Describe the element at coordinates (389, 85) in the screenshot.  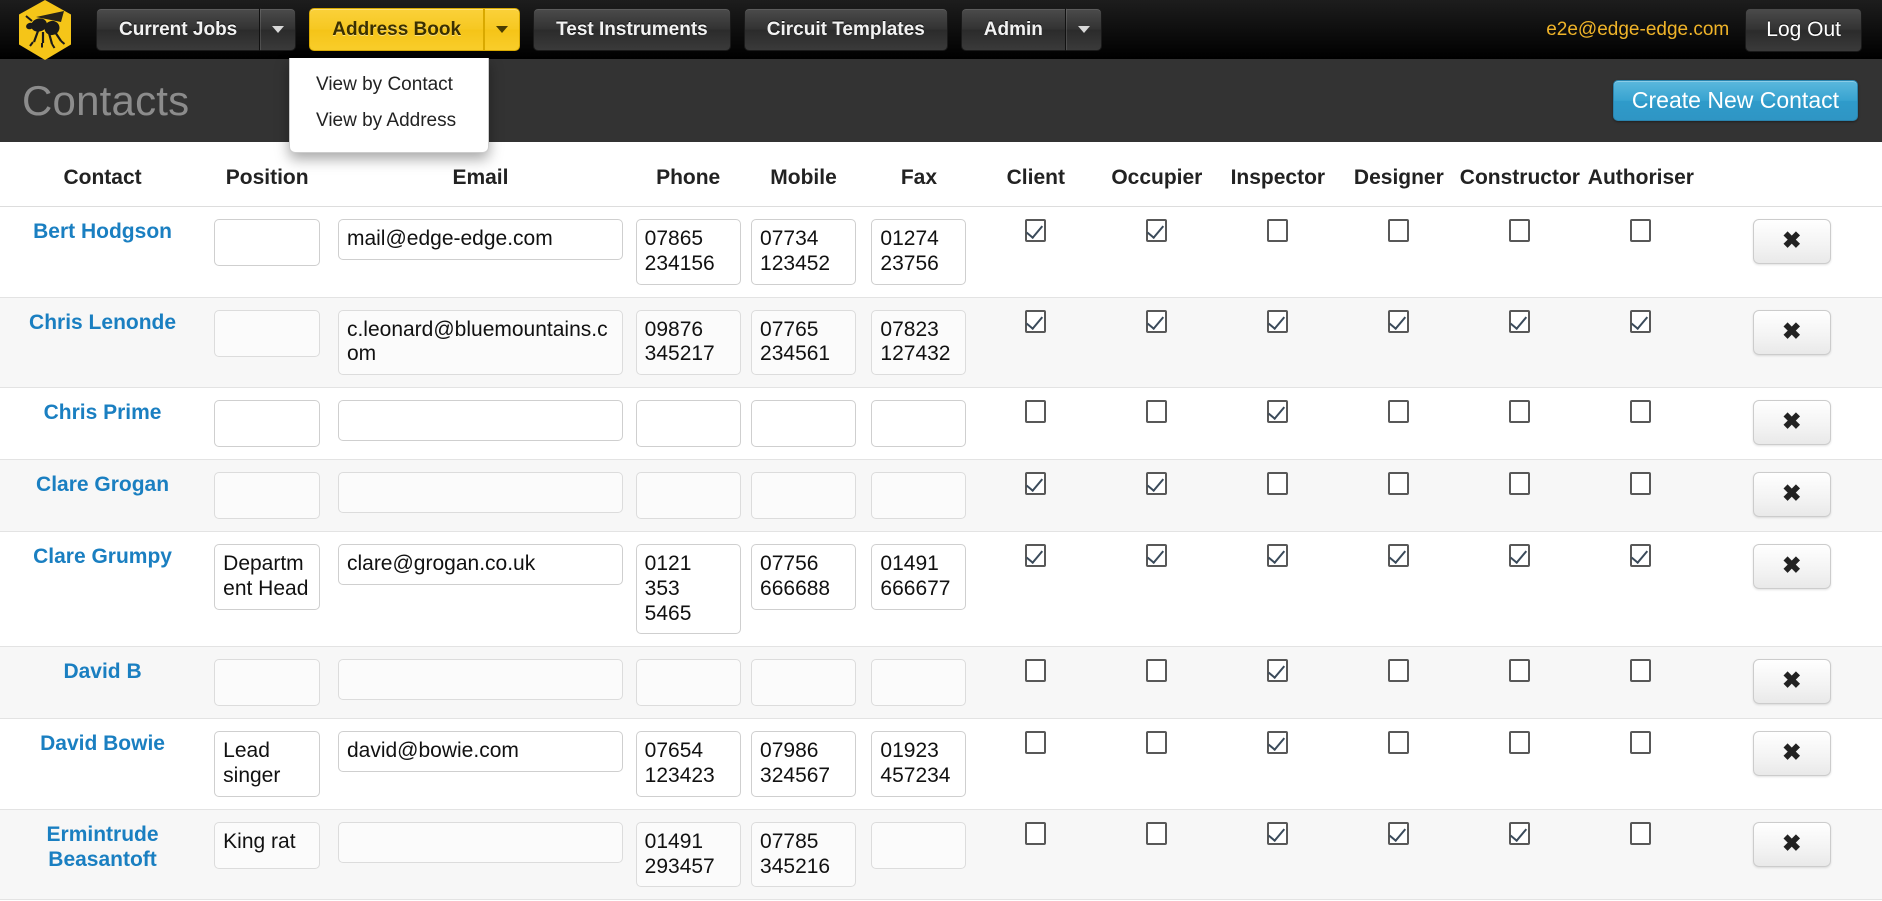
I see `menu-item-view-by-contact: View by Contact` at that location.